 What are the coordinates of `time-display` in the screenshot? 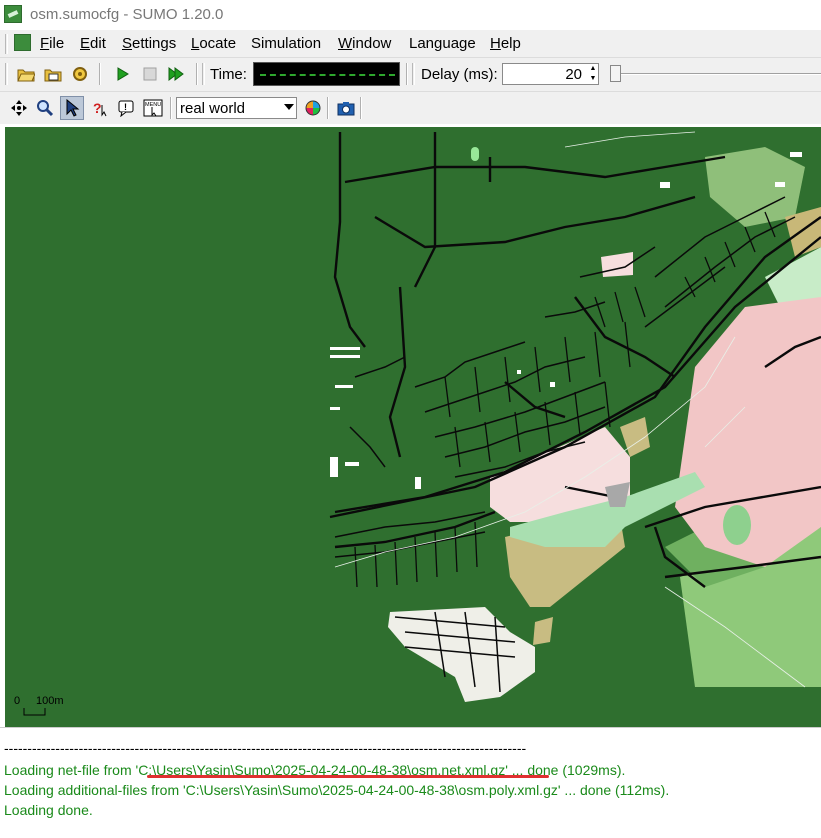 It's located at (326, 74).